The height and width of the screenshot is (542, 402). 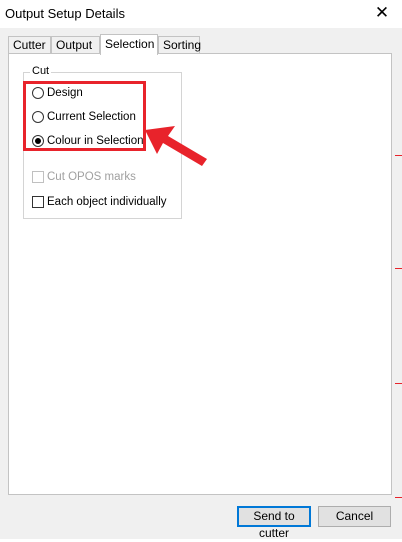 What do you see at coordinates (382, 14) in the screenshot?
I see `close-icon: ✕` at bounding box center [382, 14].